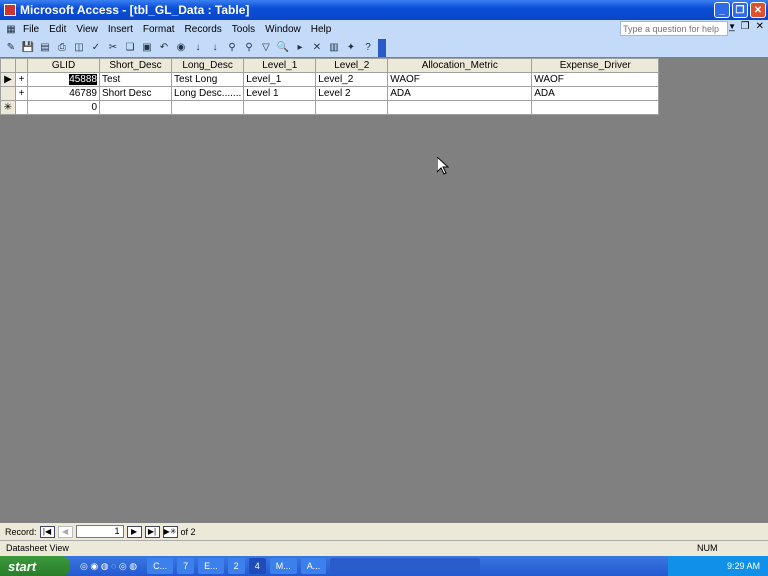  What do you see at coordinates (732, 26) in the screenshot?
I see `child-minimize-button: _` at bounding box center [732, 26].